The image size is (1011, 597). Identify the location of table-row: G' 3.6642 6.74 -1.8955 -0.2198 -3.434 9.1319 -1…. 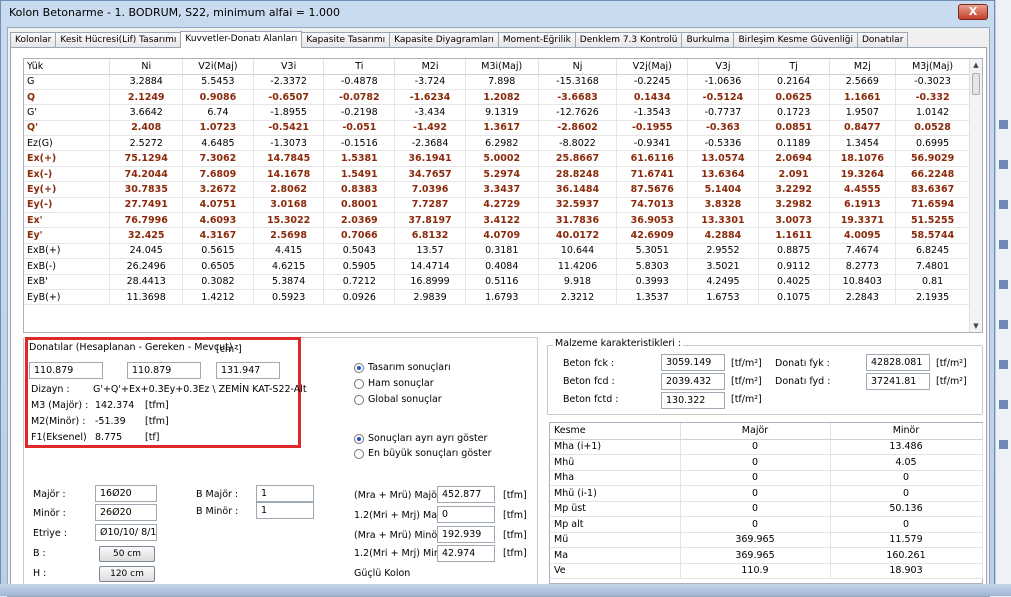
(497, 112).